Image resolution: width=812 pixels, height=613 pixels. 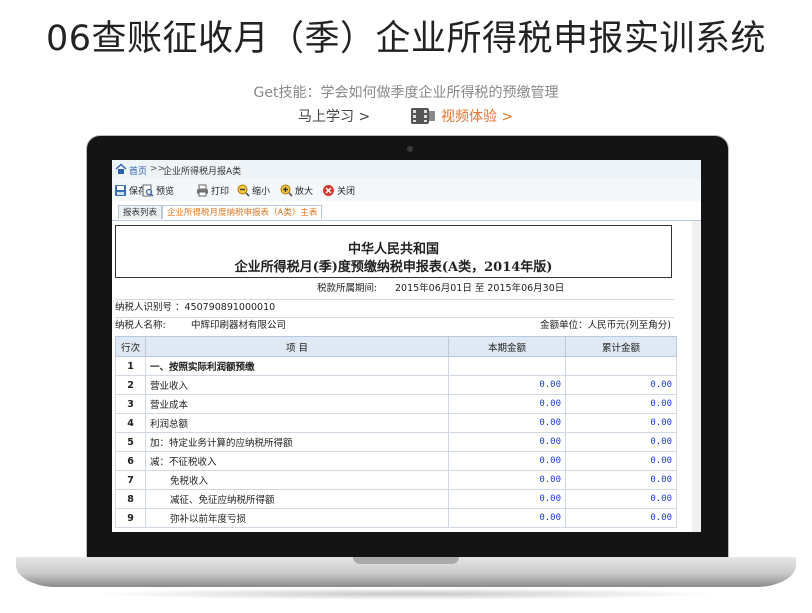 What do you see at coordinates (297, 385) in the screenshot?
I see `row-item: 营业收入` at bounding box center [297, 385].